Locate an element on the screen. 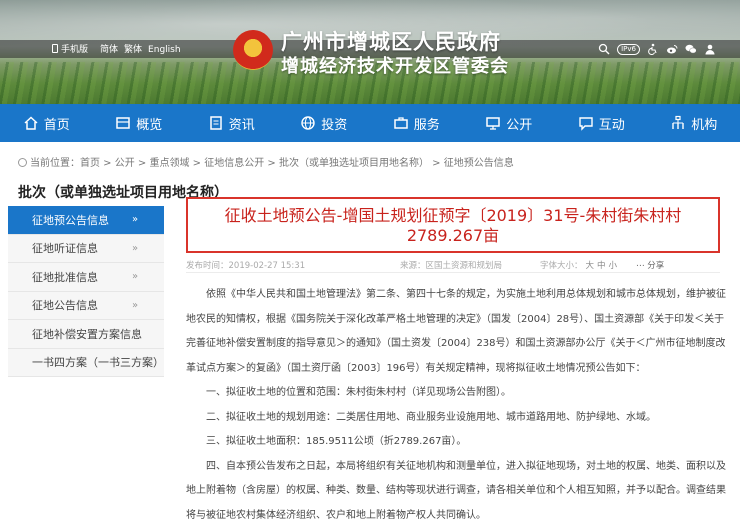 The height and width of the screenshot is (528, 740). nav-service: 服务 is located at coordinates (416, 123).